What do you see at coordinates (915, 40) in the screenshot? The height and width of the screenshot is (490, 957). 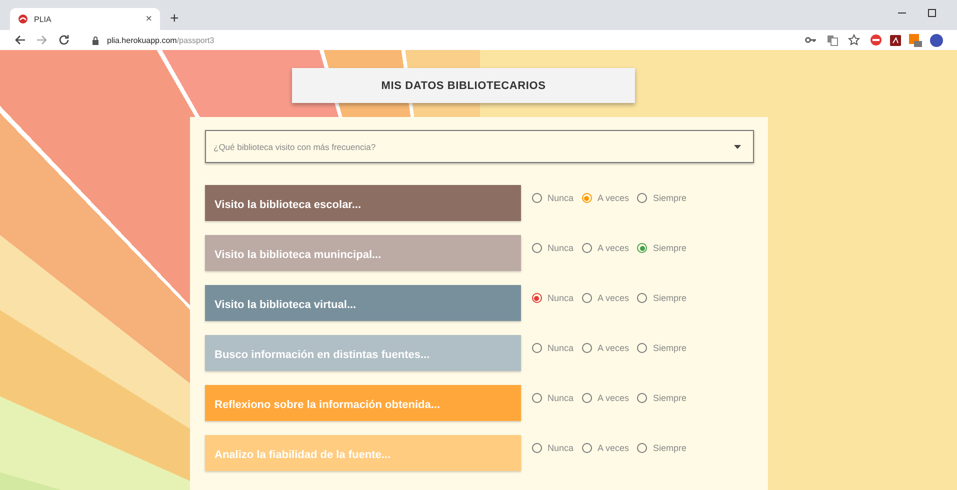 I see `extension-icon` at bounding box center [915, 40].